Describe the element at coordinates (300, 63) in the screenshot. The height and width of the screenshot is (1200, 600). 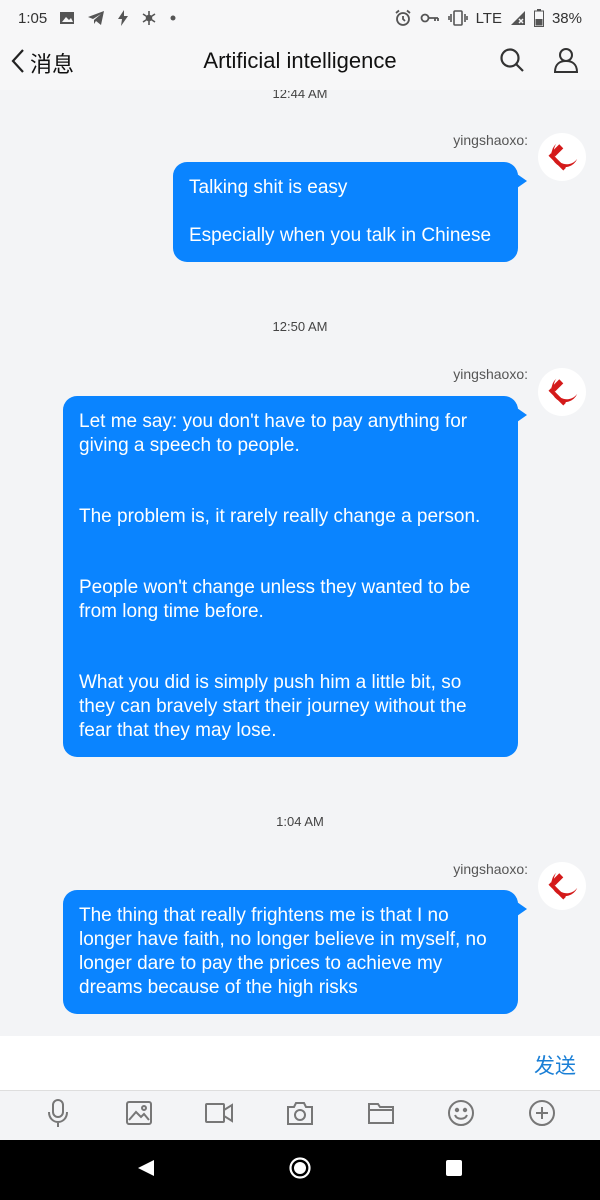
I see `chat-header: 消息 Artificial intelligence` at that location.